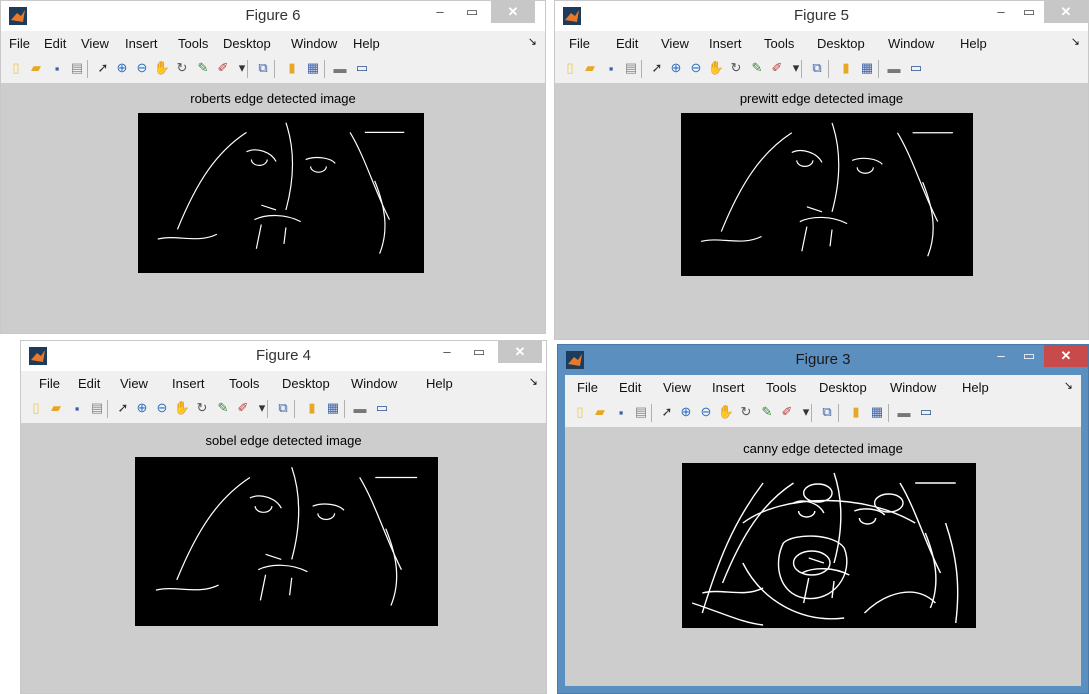 The image size is (1089, 694). What do you see at coordinates (283, 356) in the screenshot?
I see `title-bar: Figure 4 – ▭ ✕` at bounding box center [283, 356].